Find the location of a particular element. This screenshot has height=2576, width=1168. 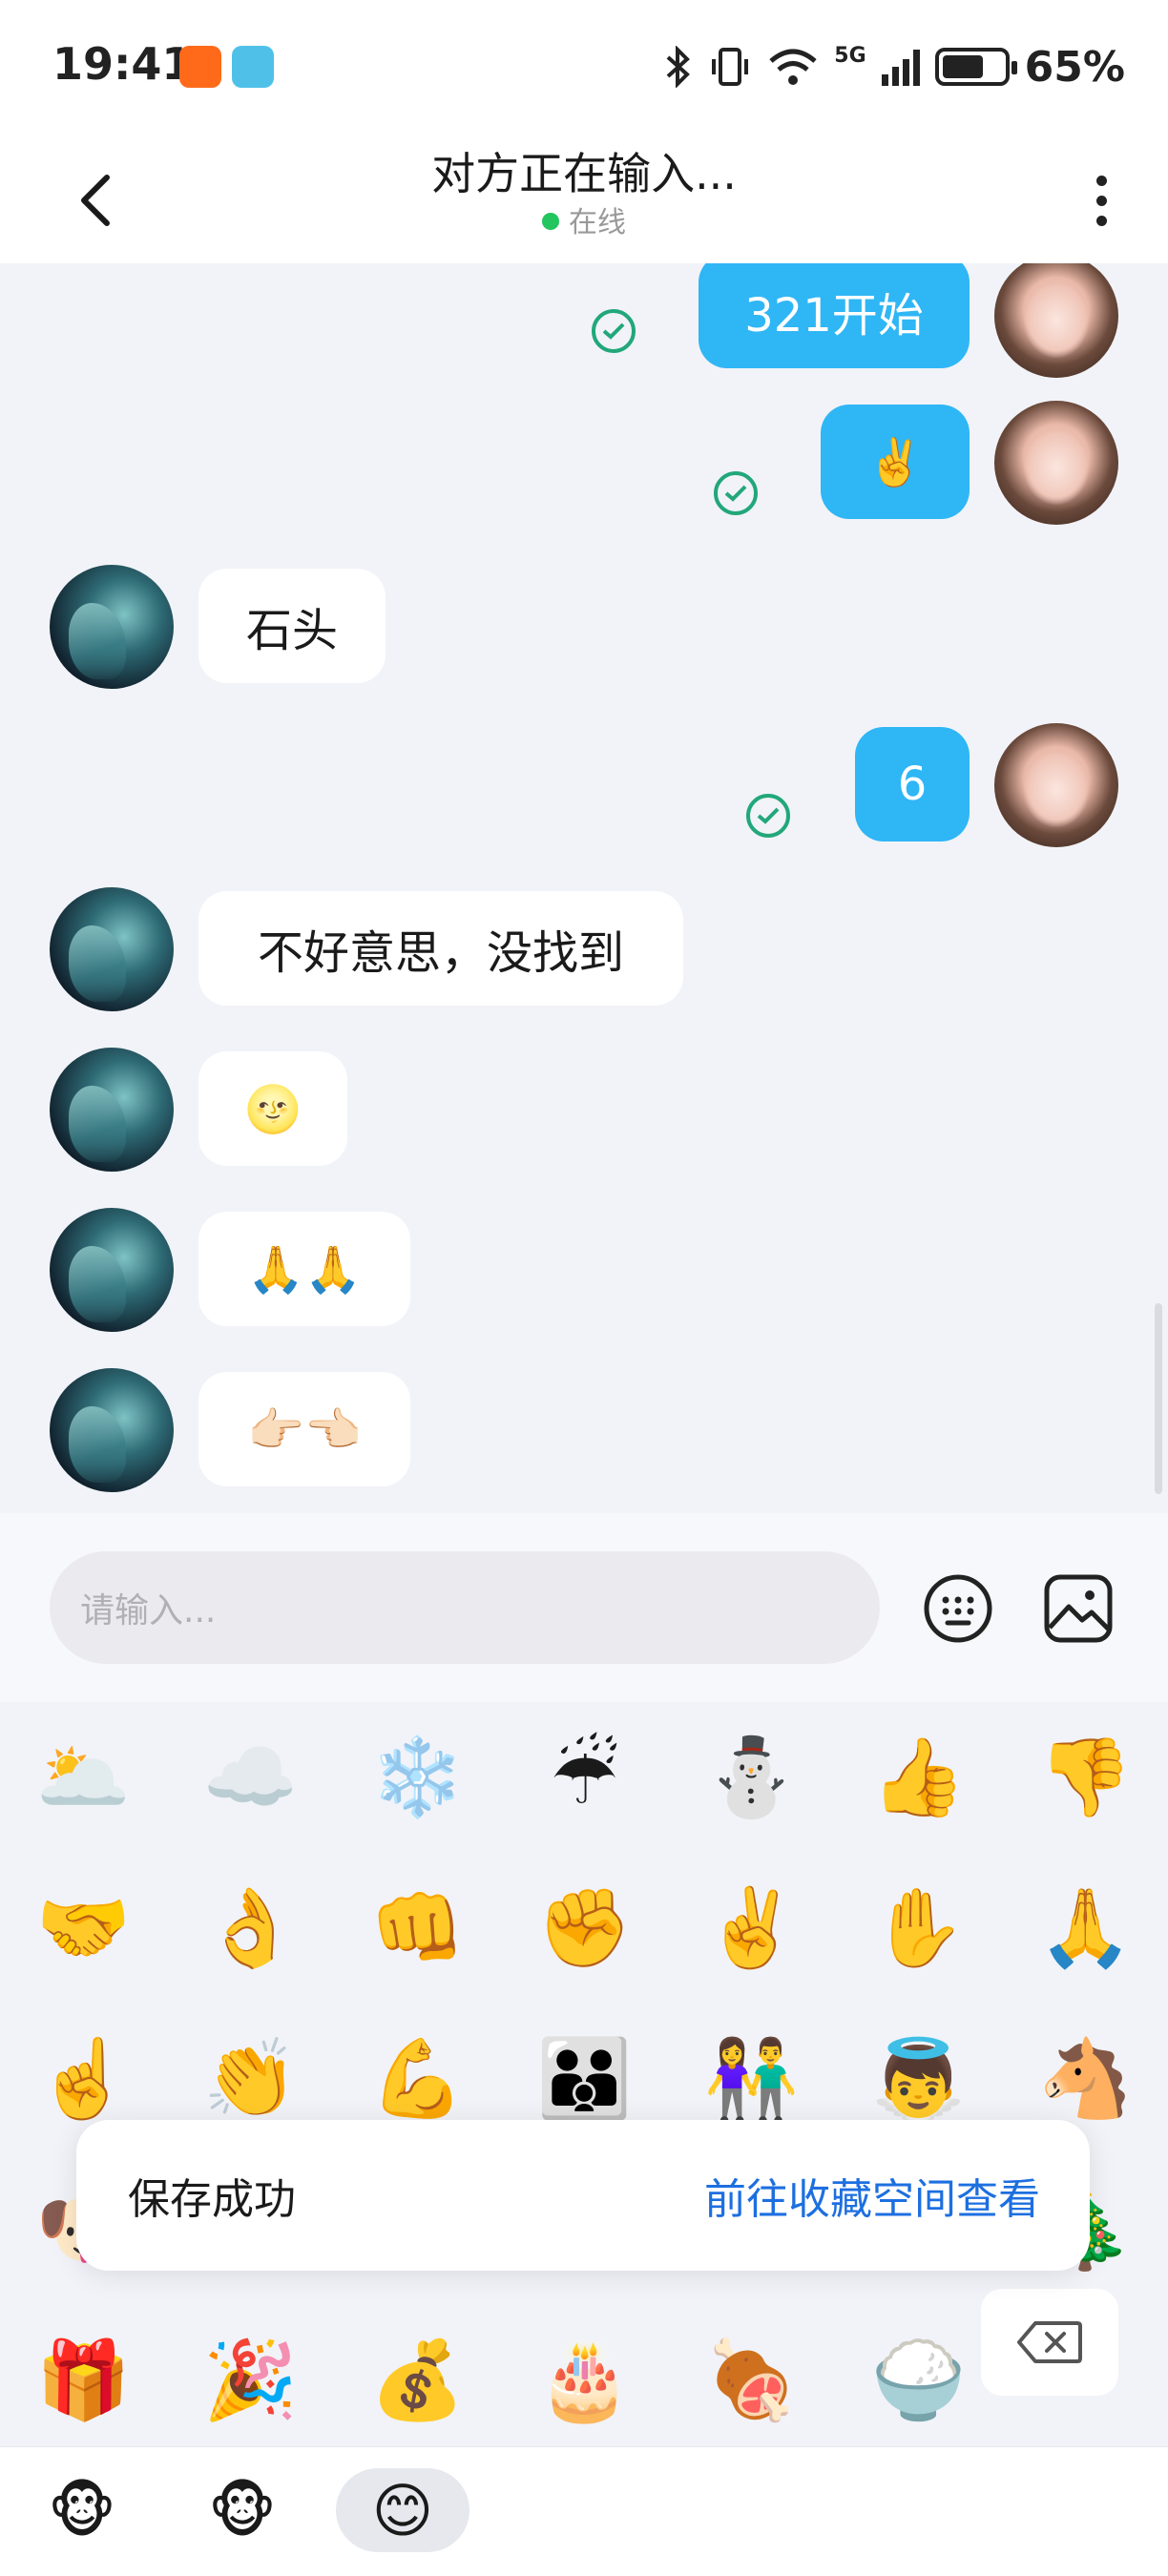

online-status: 在线 is located at coordinates (584, 219).